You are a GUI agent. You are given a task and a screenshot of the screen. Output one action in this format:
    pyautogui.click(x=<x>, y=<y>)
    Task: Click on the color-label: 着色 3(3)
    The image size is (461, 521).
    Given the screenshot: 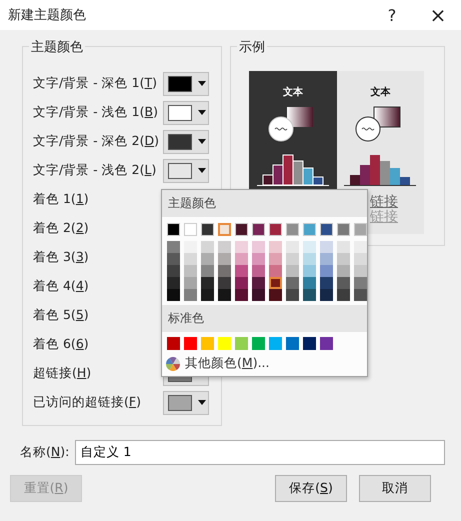 What is the action you would take?
    pyautogui.click(x=61, y=257)
    